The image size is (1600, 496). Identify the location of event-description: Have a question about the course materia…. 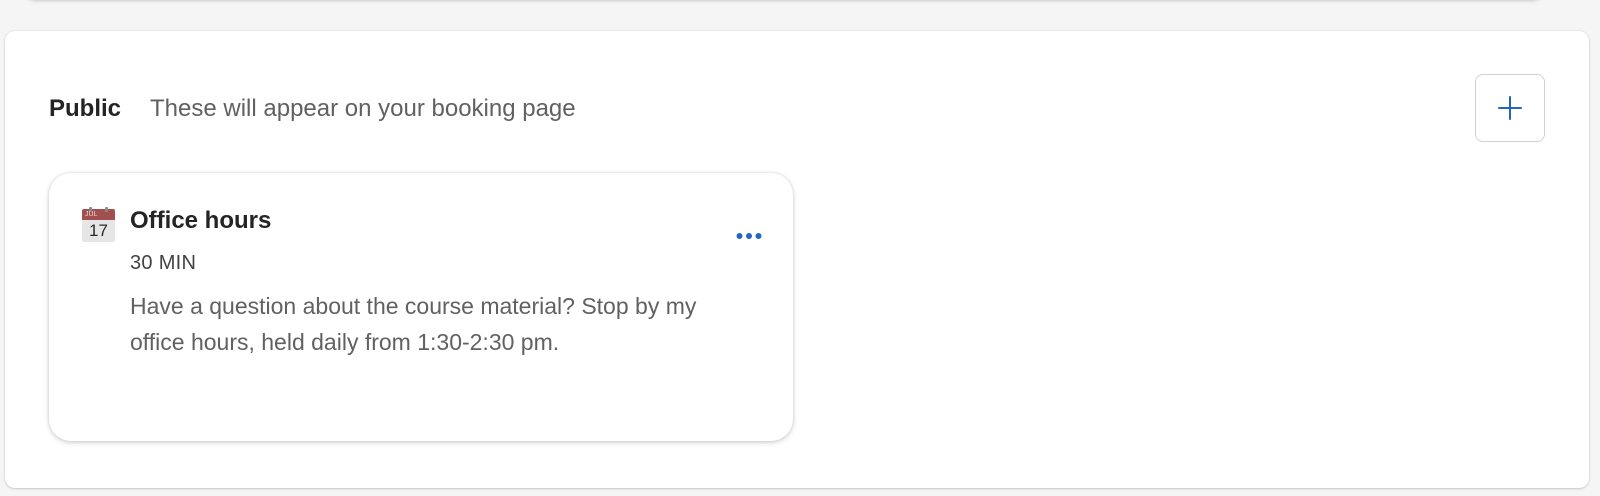
(413, 324).